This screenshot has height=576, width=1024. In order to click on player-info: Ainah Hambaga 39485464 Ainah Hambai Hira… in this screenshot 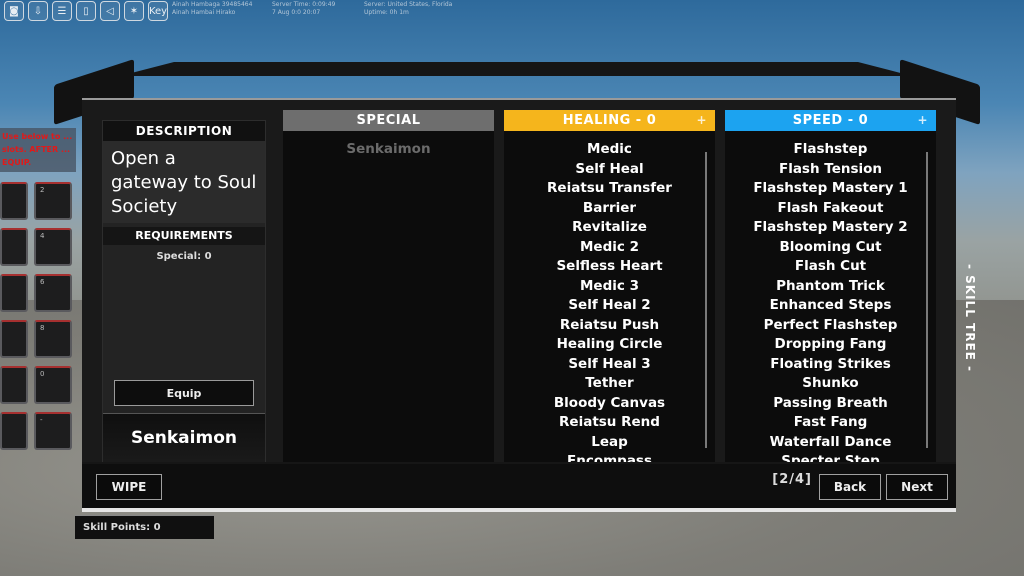, I will do `click(212, 9)`.